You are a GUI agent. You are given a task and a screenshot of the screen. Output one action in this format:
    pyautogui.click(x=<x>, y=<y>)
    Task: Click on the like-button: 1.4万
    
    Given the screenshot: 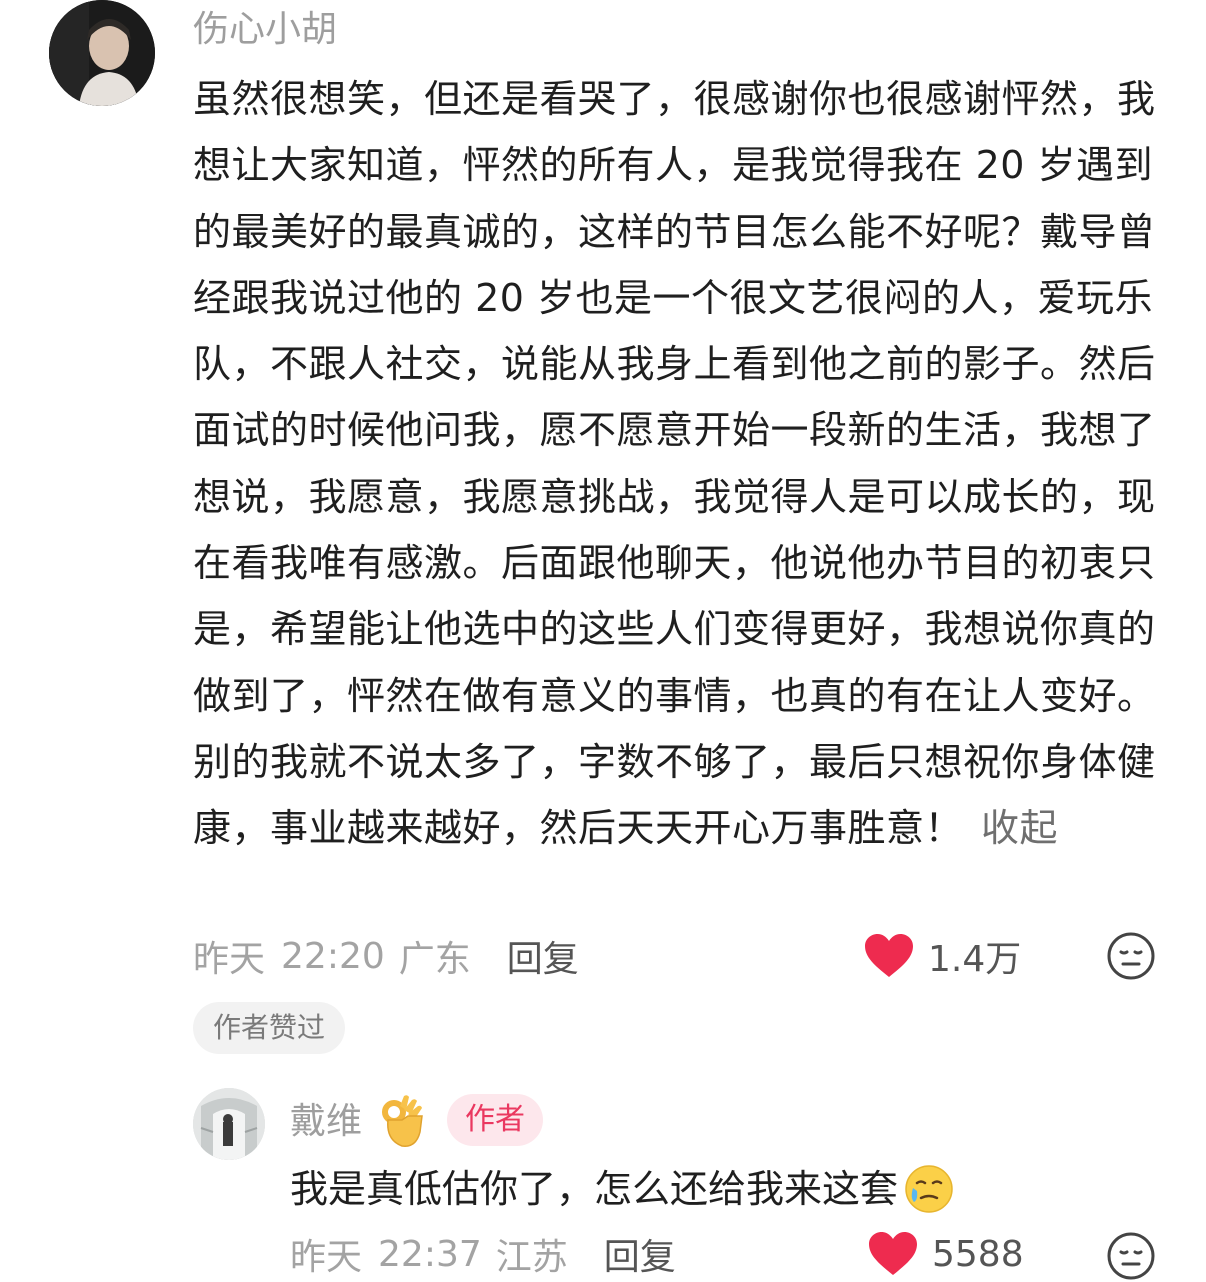 What is the action you would take?
    pyautogui.click(x=942, y=956)
    